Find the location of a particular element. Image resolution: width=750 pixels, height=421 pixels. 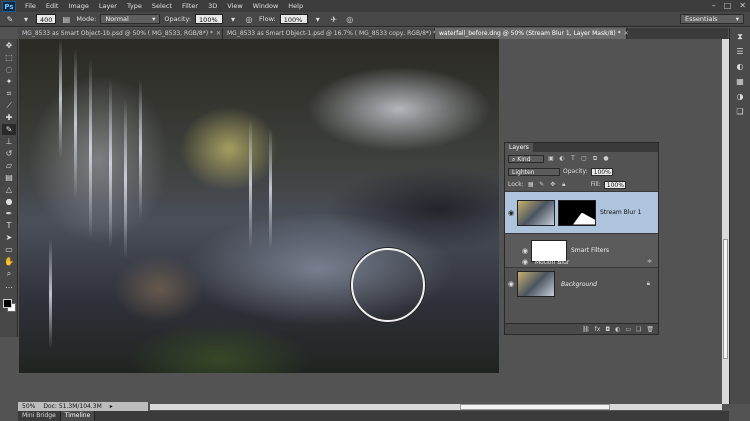

eraser-tool-icon: ▱ is located at coordinates (9, 165).